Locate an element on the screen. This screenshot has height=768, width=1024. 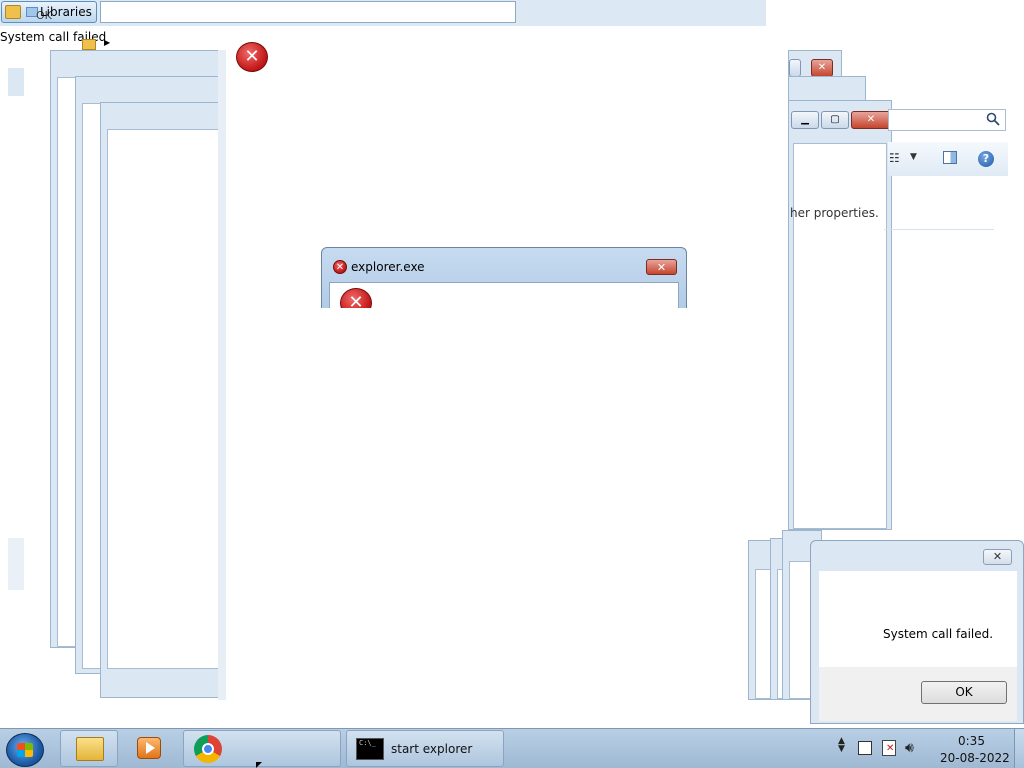
clock-date: 20-08-2022 is located at coordinates (975, 758).